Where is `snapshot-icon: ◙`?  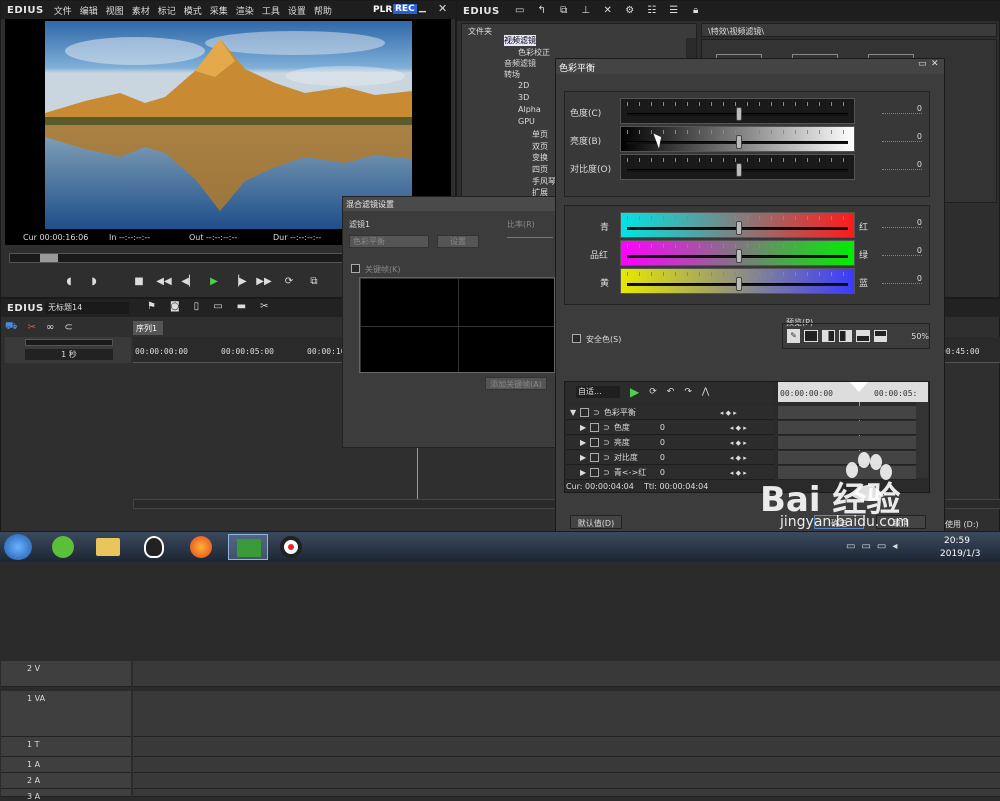
snapshot-icon: ◙ is located at coordinates (175, 306).